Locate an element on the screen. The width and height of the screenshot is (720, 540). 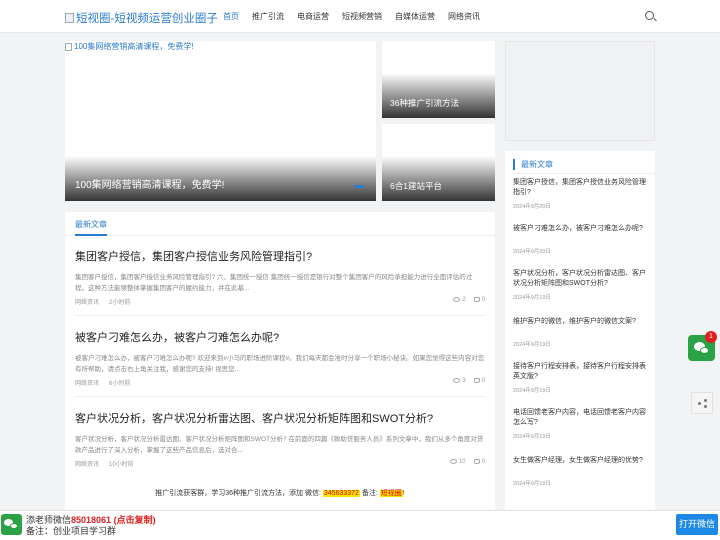
sidebar-article: 维护客户的微信，维护客户的微信文案? 2024年9月19日 is located at coordinates (581, 332).